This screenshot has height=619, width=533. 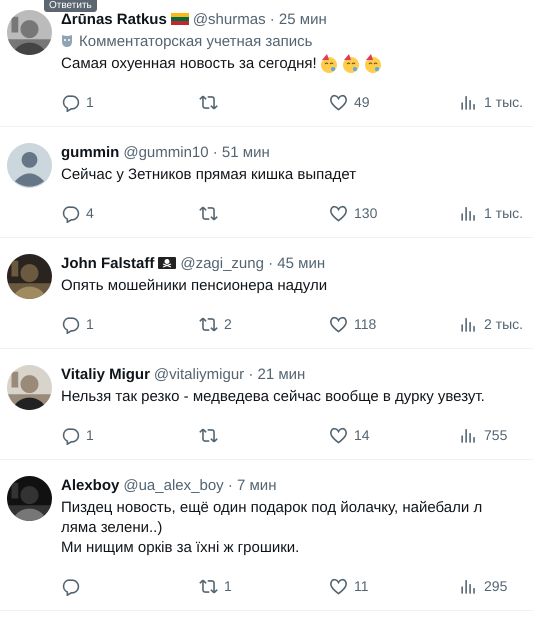 I want to click on tooltip: Ответить, so click(x=70, y=6).